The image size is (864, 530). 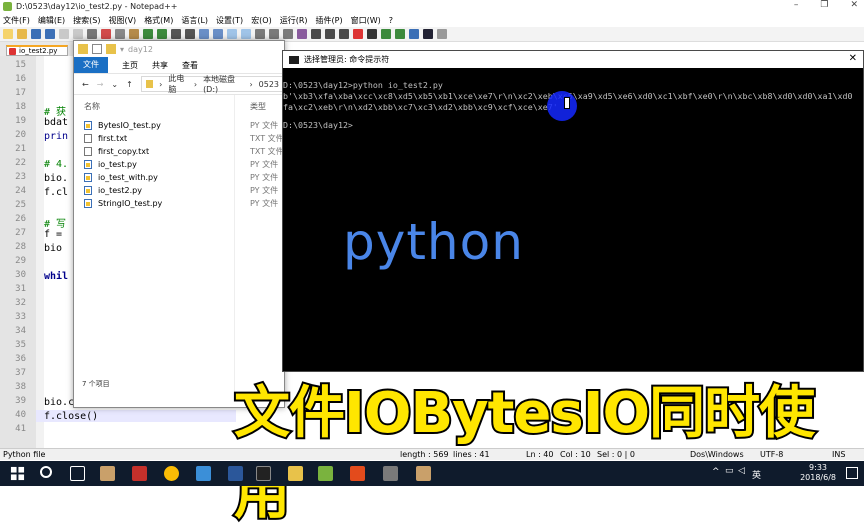 I want to click on tray-chevron-icon: ^, so click(x=716, y=472).